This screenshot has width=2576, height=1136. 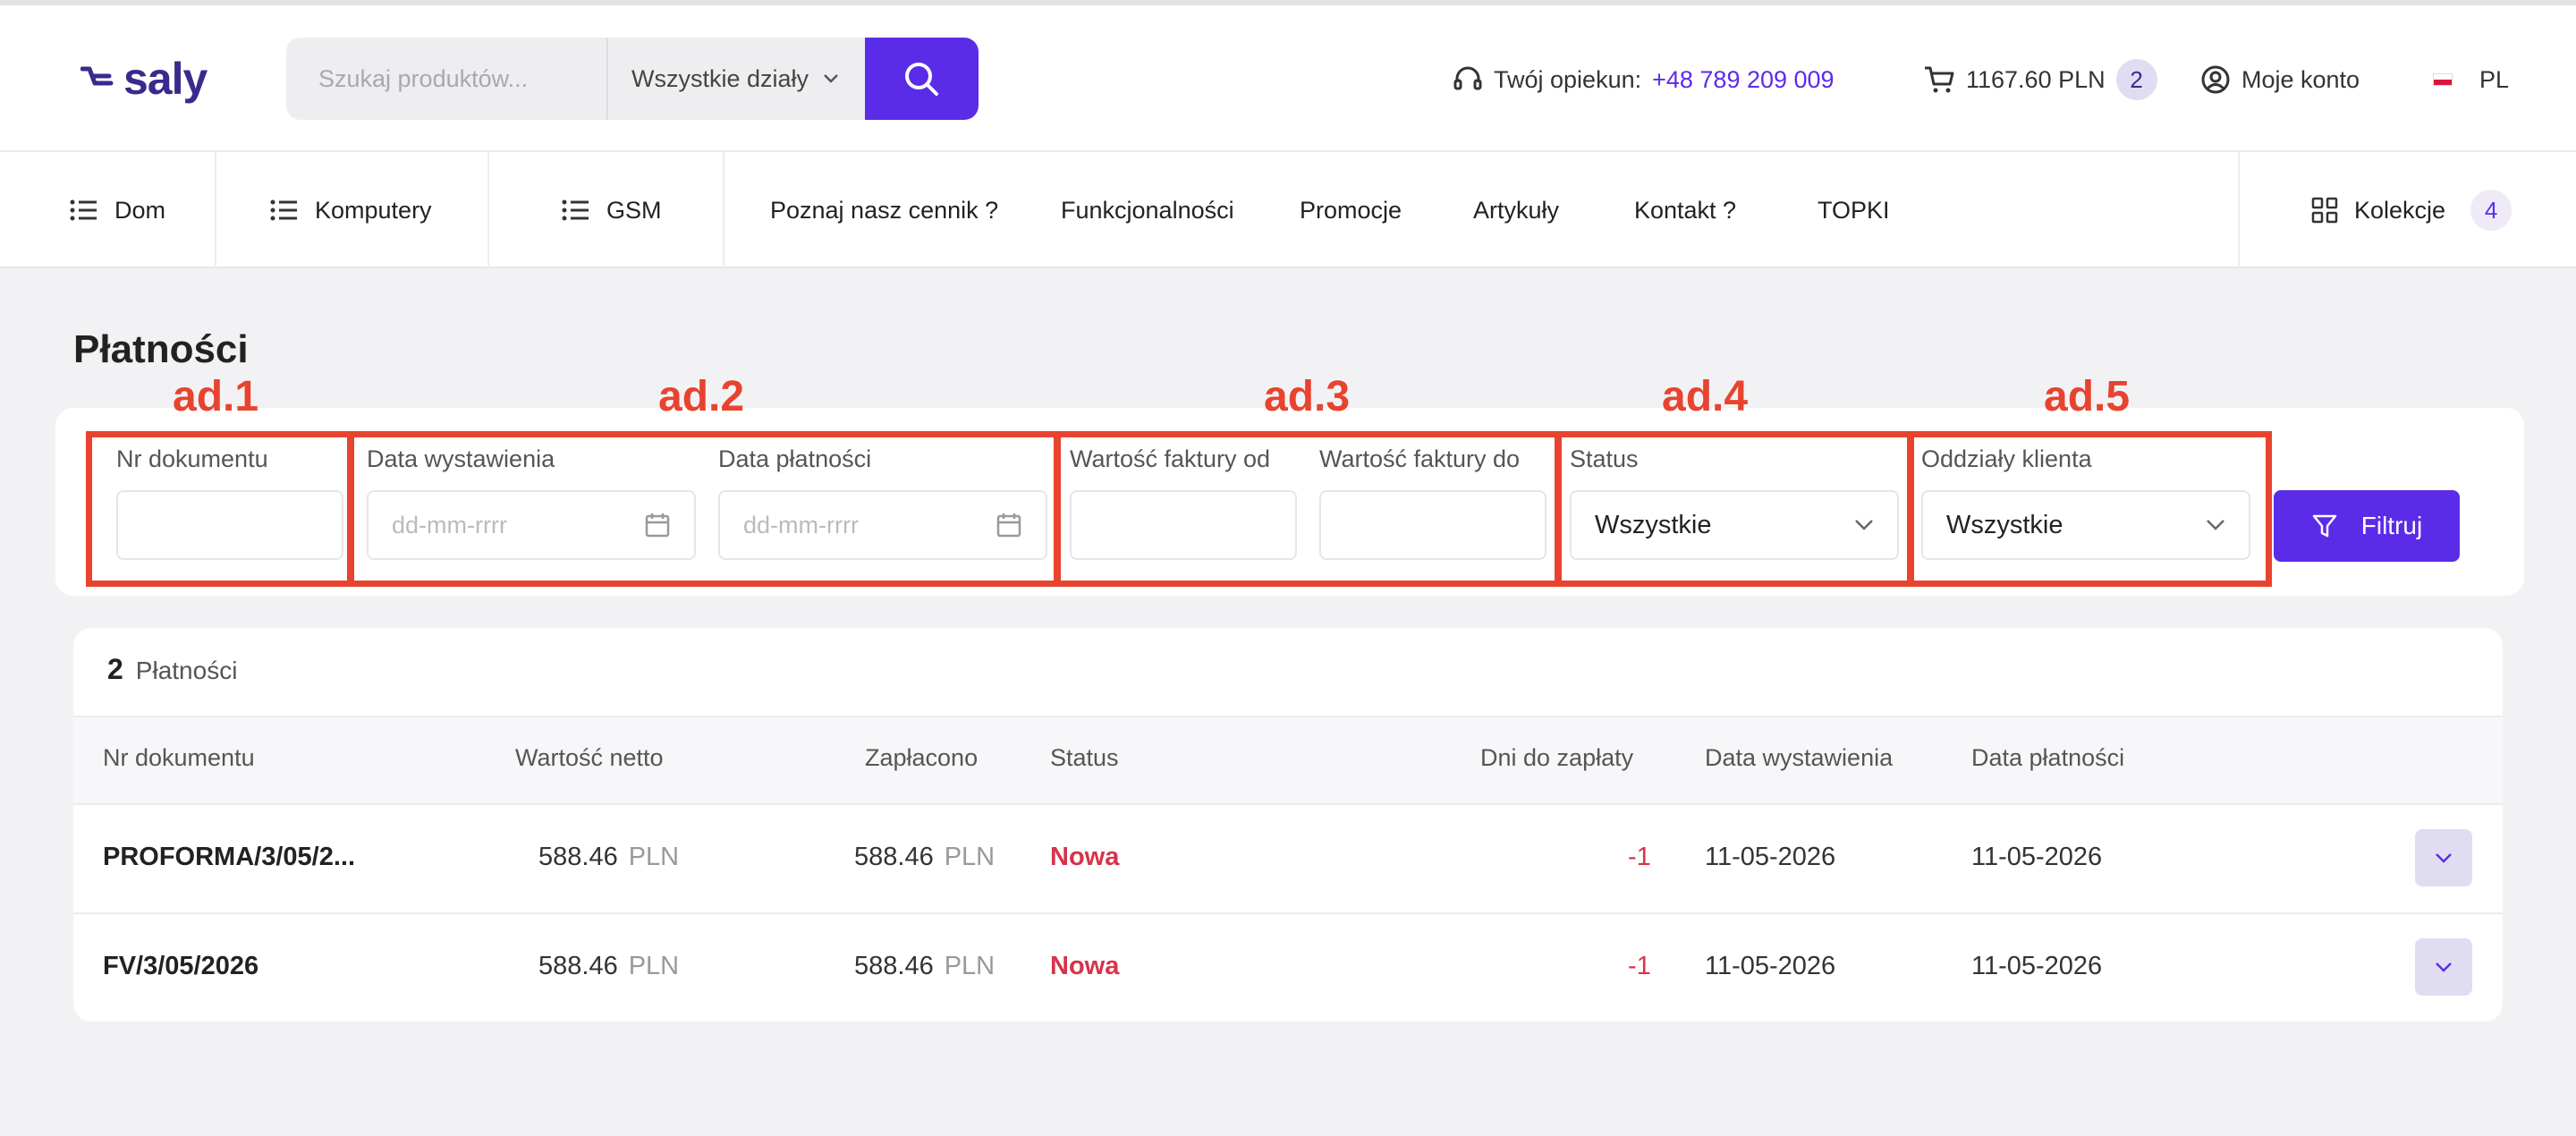 I want to click on nav-category-gsm: GSM, so click(x=612, y=210).